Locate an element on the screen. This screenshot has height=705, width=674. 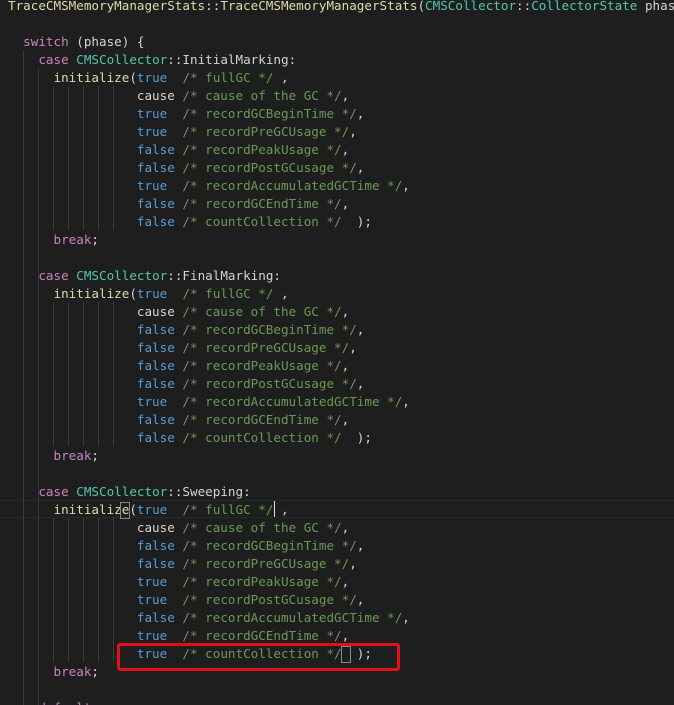
code-token: TraceCMSMemoryManagerStats is located at coordinates (107, 6).